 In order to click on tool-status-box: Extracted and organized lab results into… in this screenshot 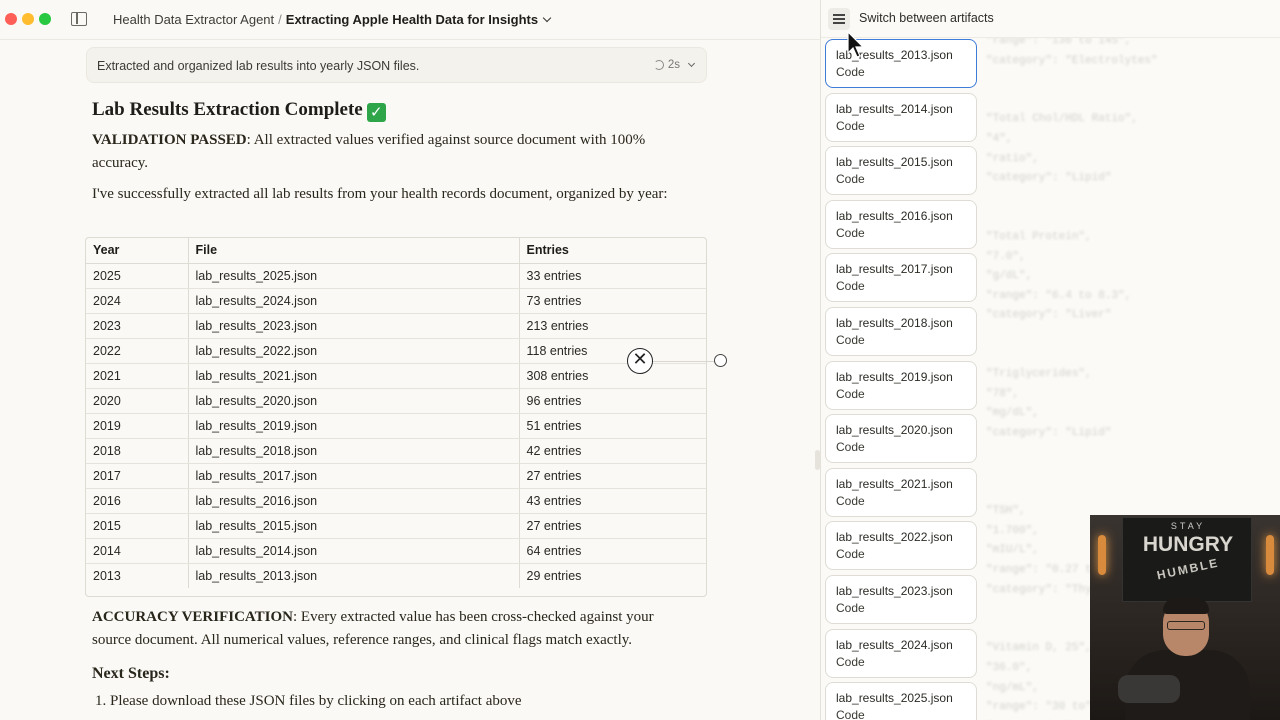, I will do `click(396, 65)`.